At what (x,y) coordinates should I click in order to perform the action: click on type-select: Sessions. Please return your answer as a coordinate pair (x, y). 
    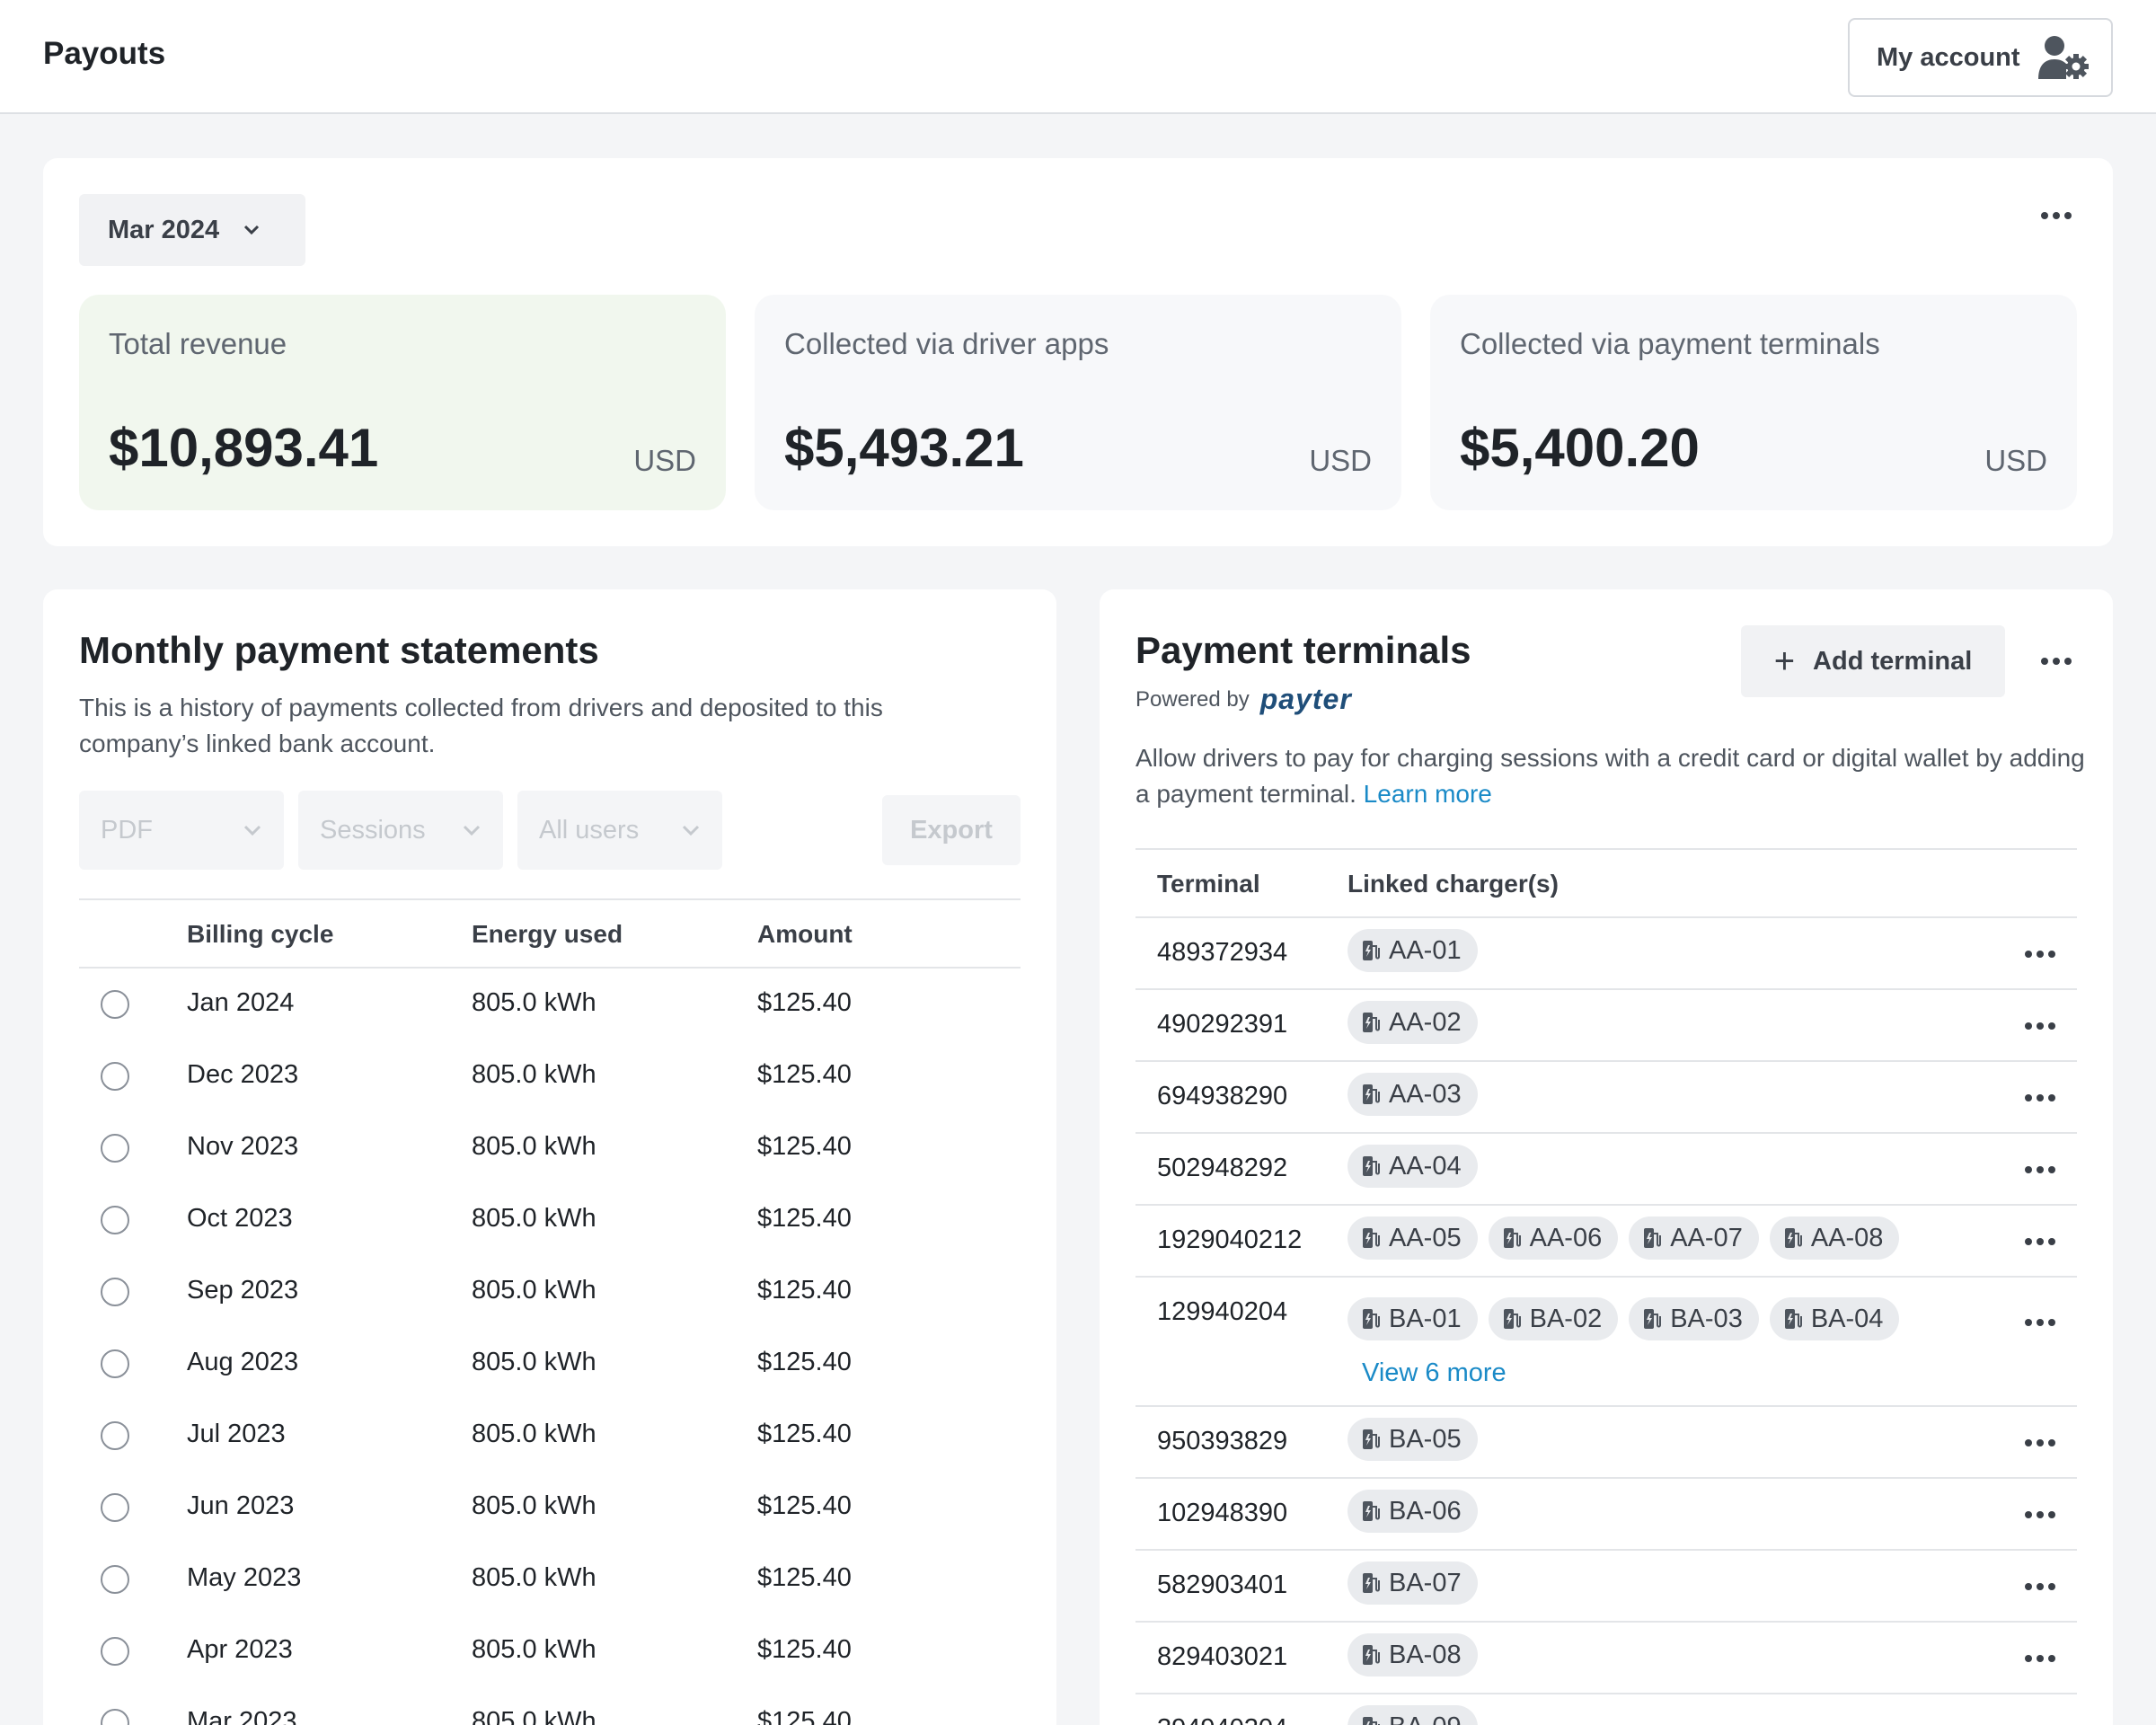
    Looking at the image, I should click on (400, 830).